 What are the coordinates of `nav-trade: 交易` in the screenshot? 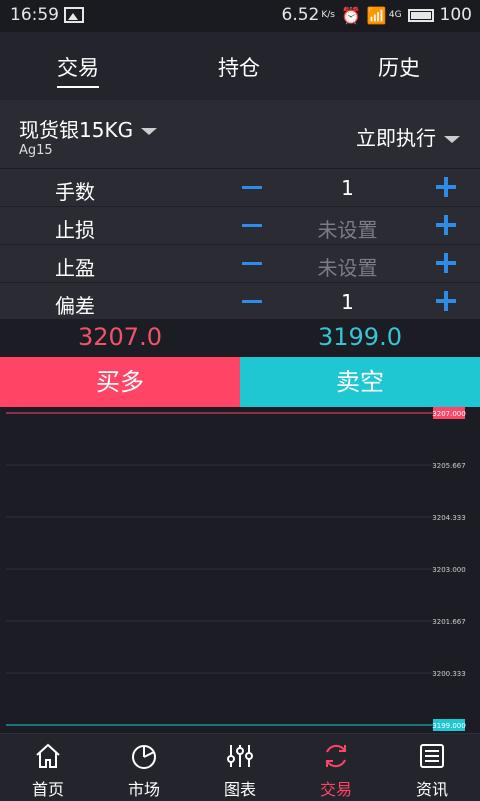 It's located at (336, 767).